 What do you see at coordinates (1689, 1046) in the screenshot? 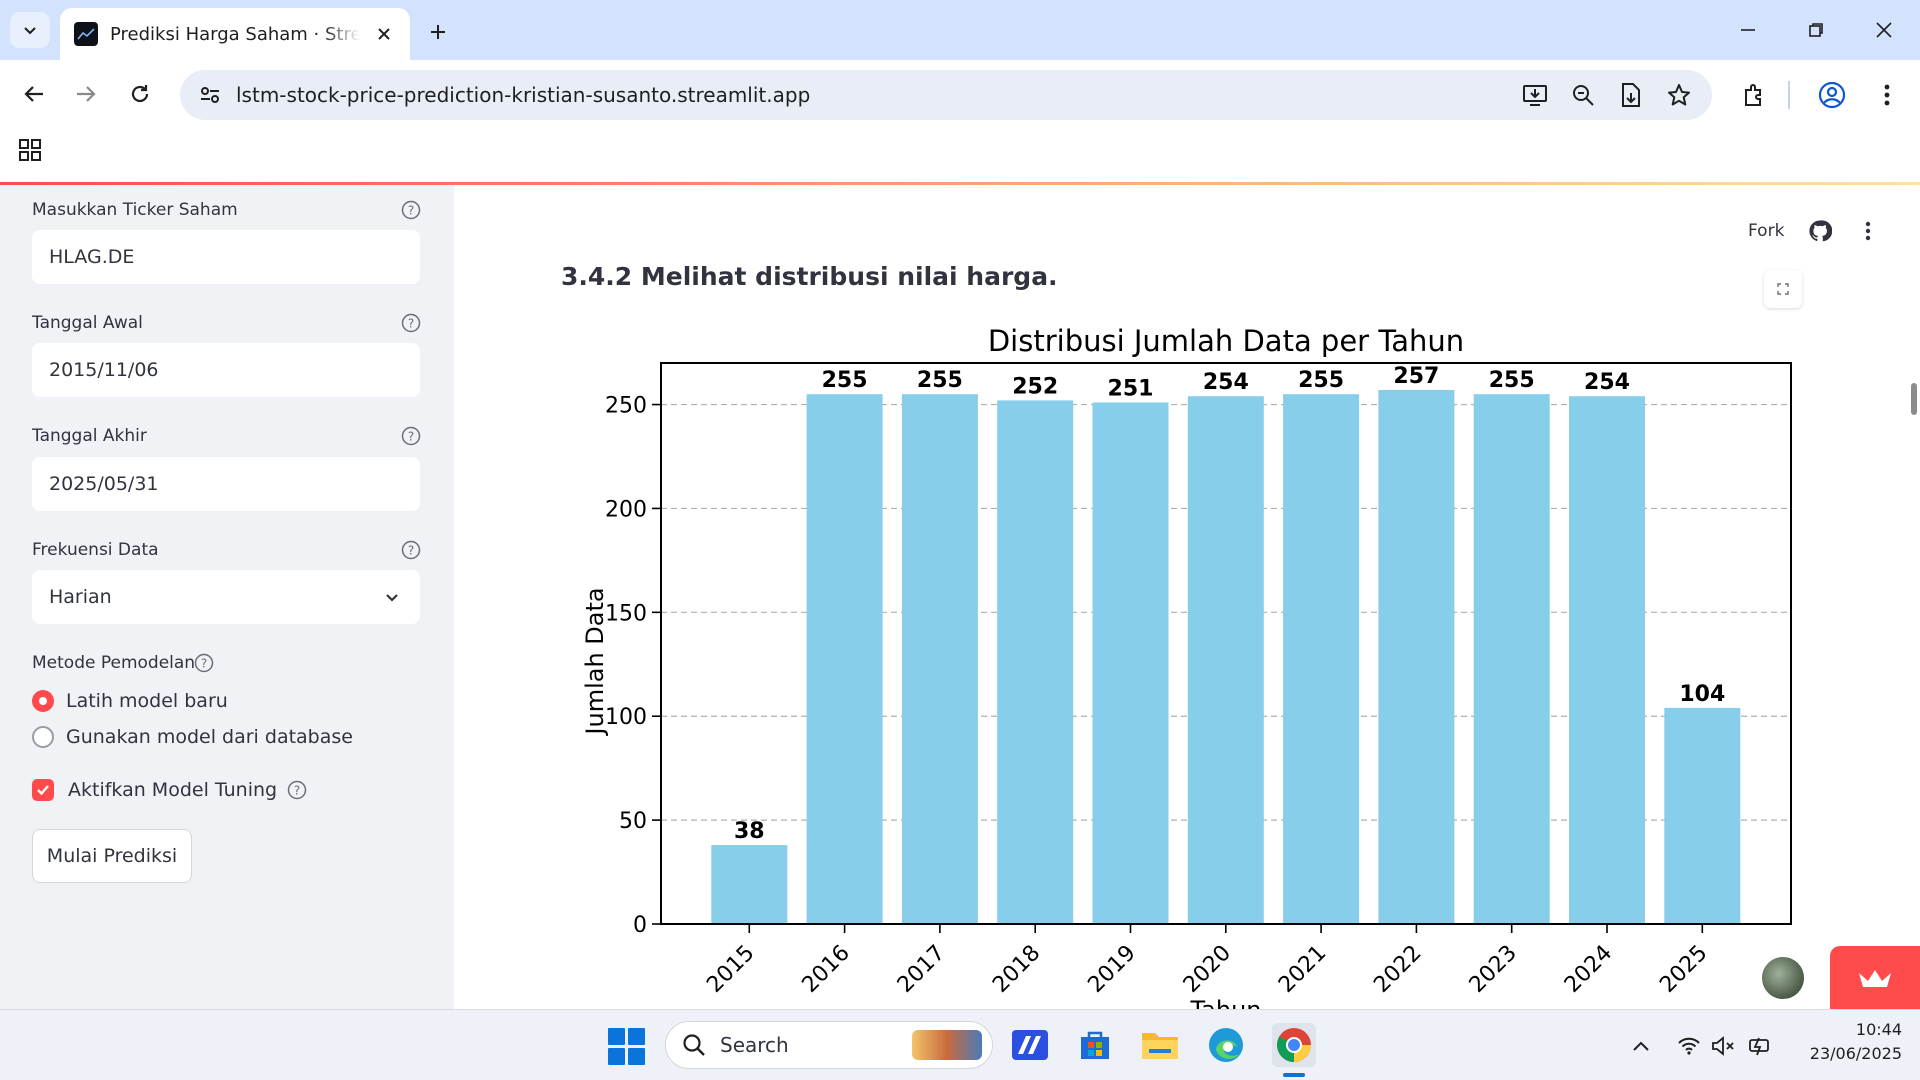
I see `wifi-icon` at bounding box center [1689, 1046].